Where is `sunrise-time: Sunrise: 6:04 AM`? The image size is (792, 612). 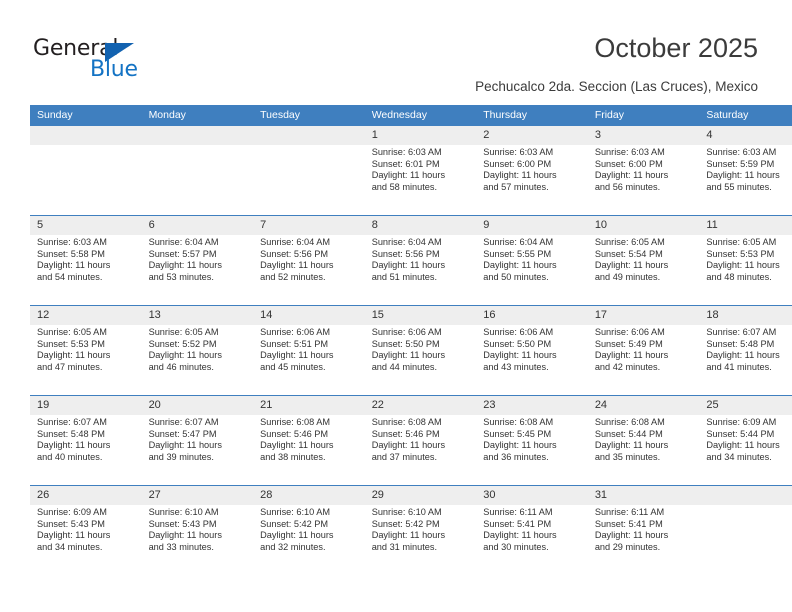
sunrise-time: Sunrise: 6:04 AM is located at coordinates (518, 242).